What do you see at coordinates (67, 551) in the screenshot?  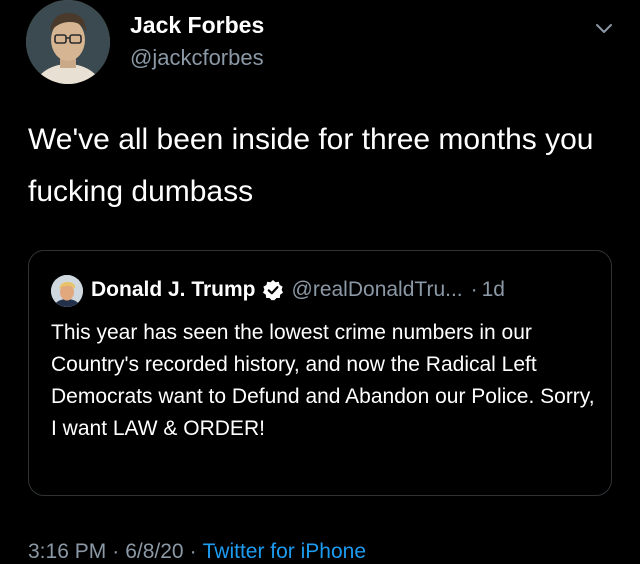 I see `tweet-time: 3:16 PM` at bounding box center [67, 551].